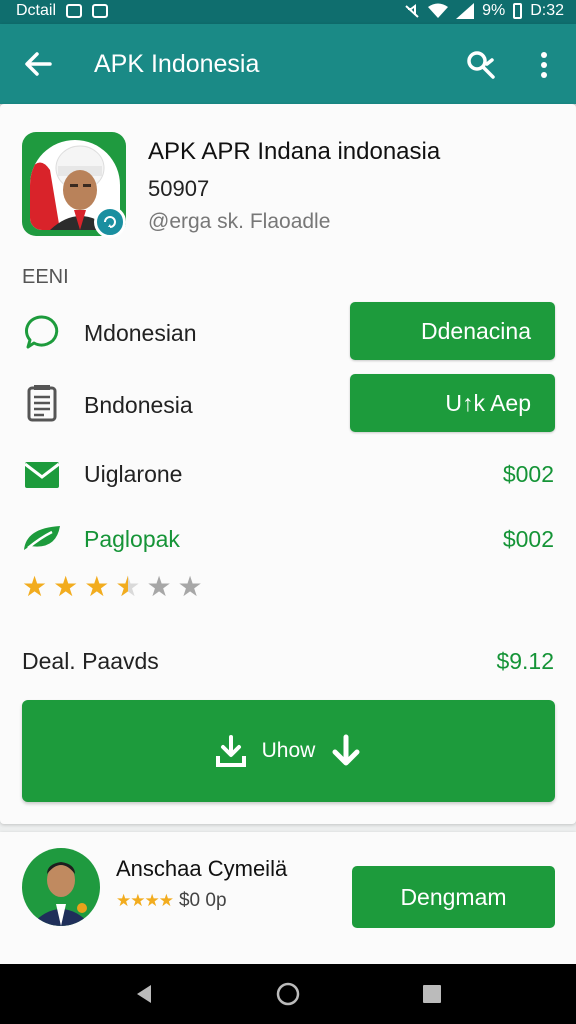 This screenshot has height=1024, width=576. Describe the element at coordinates (110, 222) in the screenshot. I see `verified-badge-icon` at that location.